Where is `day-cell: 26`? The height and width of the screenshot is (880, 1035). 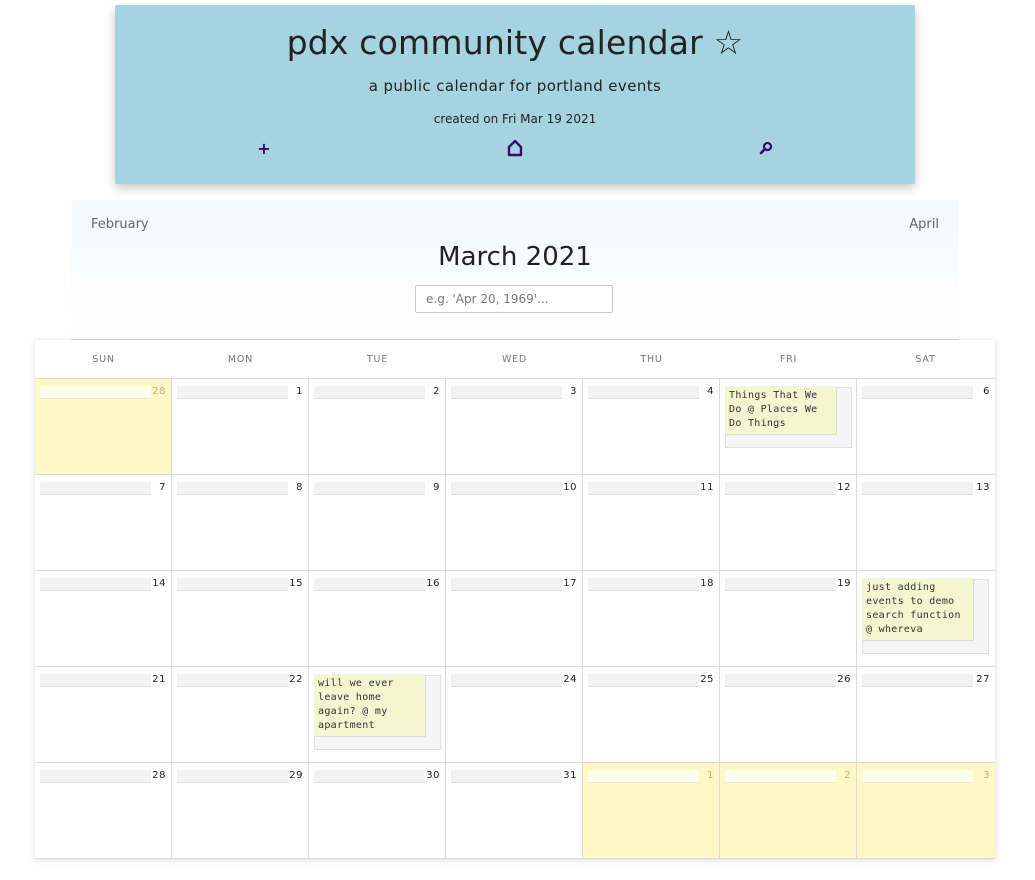 day-cell: 26 is located at coordinates (788, 715).